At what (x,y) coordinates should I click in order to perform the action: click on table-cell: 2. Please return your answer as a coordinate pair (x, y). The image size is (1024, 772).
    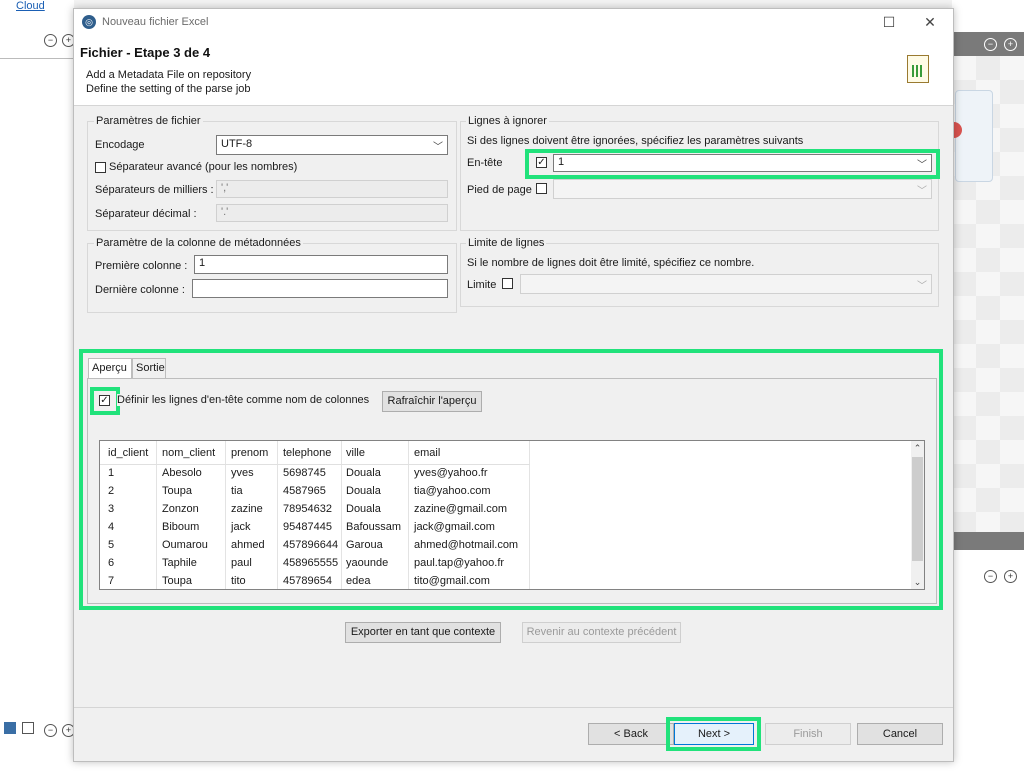
    Looking at the image, I should click on (111, 491).